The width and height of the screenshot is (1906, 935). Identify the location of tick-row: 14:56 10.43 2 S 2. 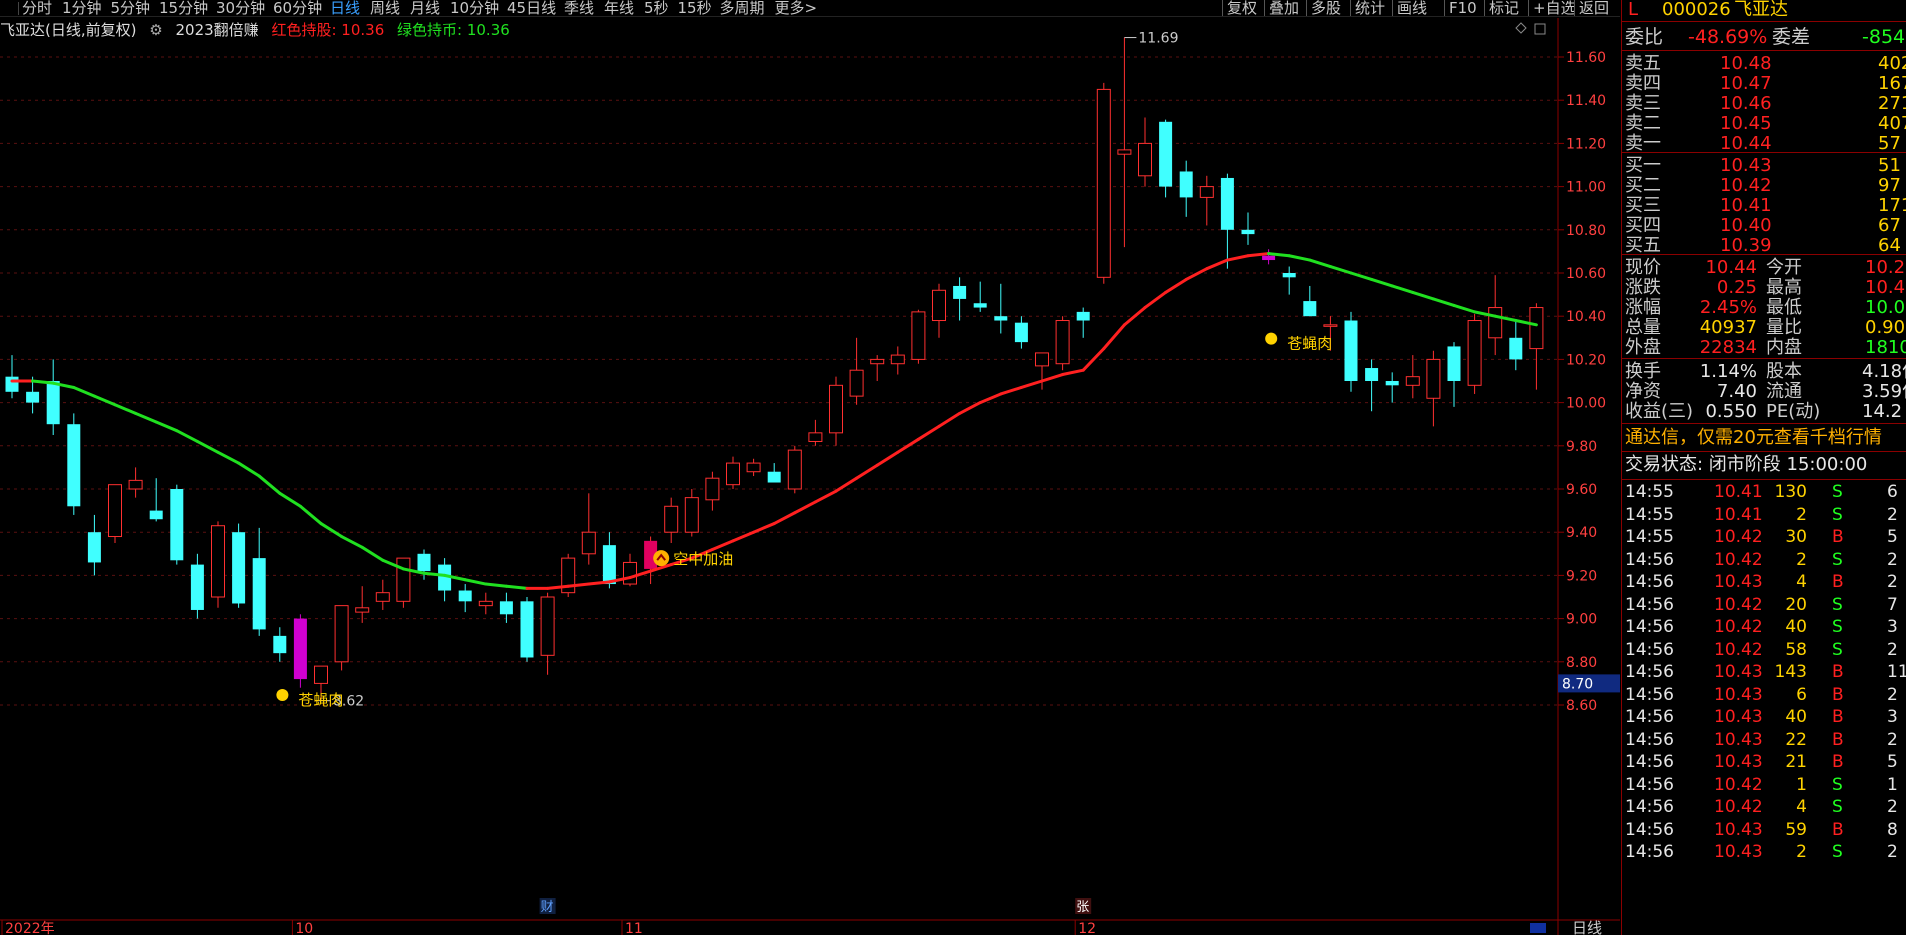
(1764, 852).